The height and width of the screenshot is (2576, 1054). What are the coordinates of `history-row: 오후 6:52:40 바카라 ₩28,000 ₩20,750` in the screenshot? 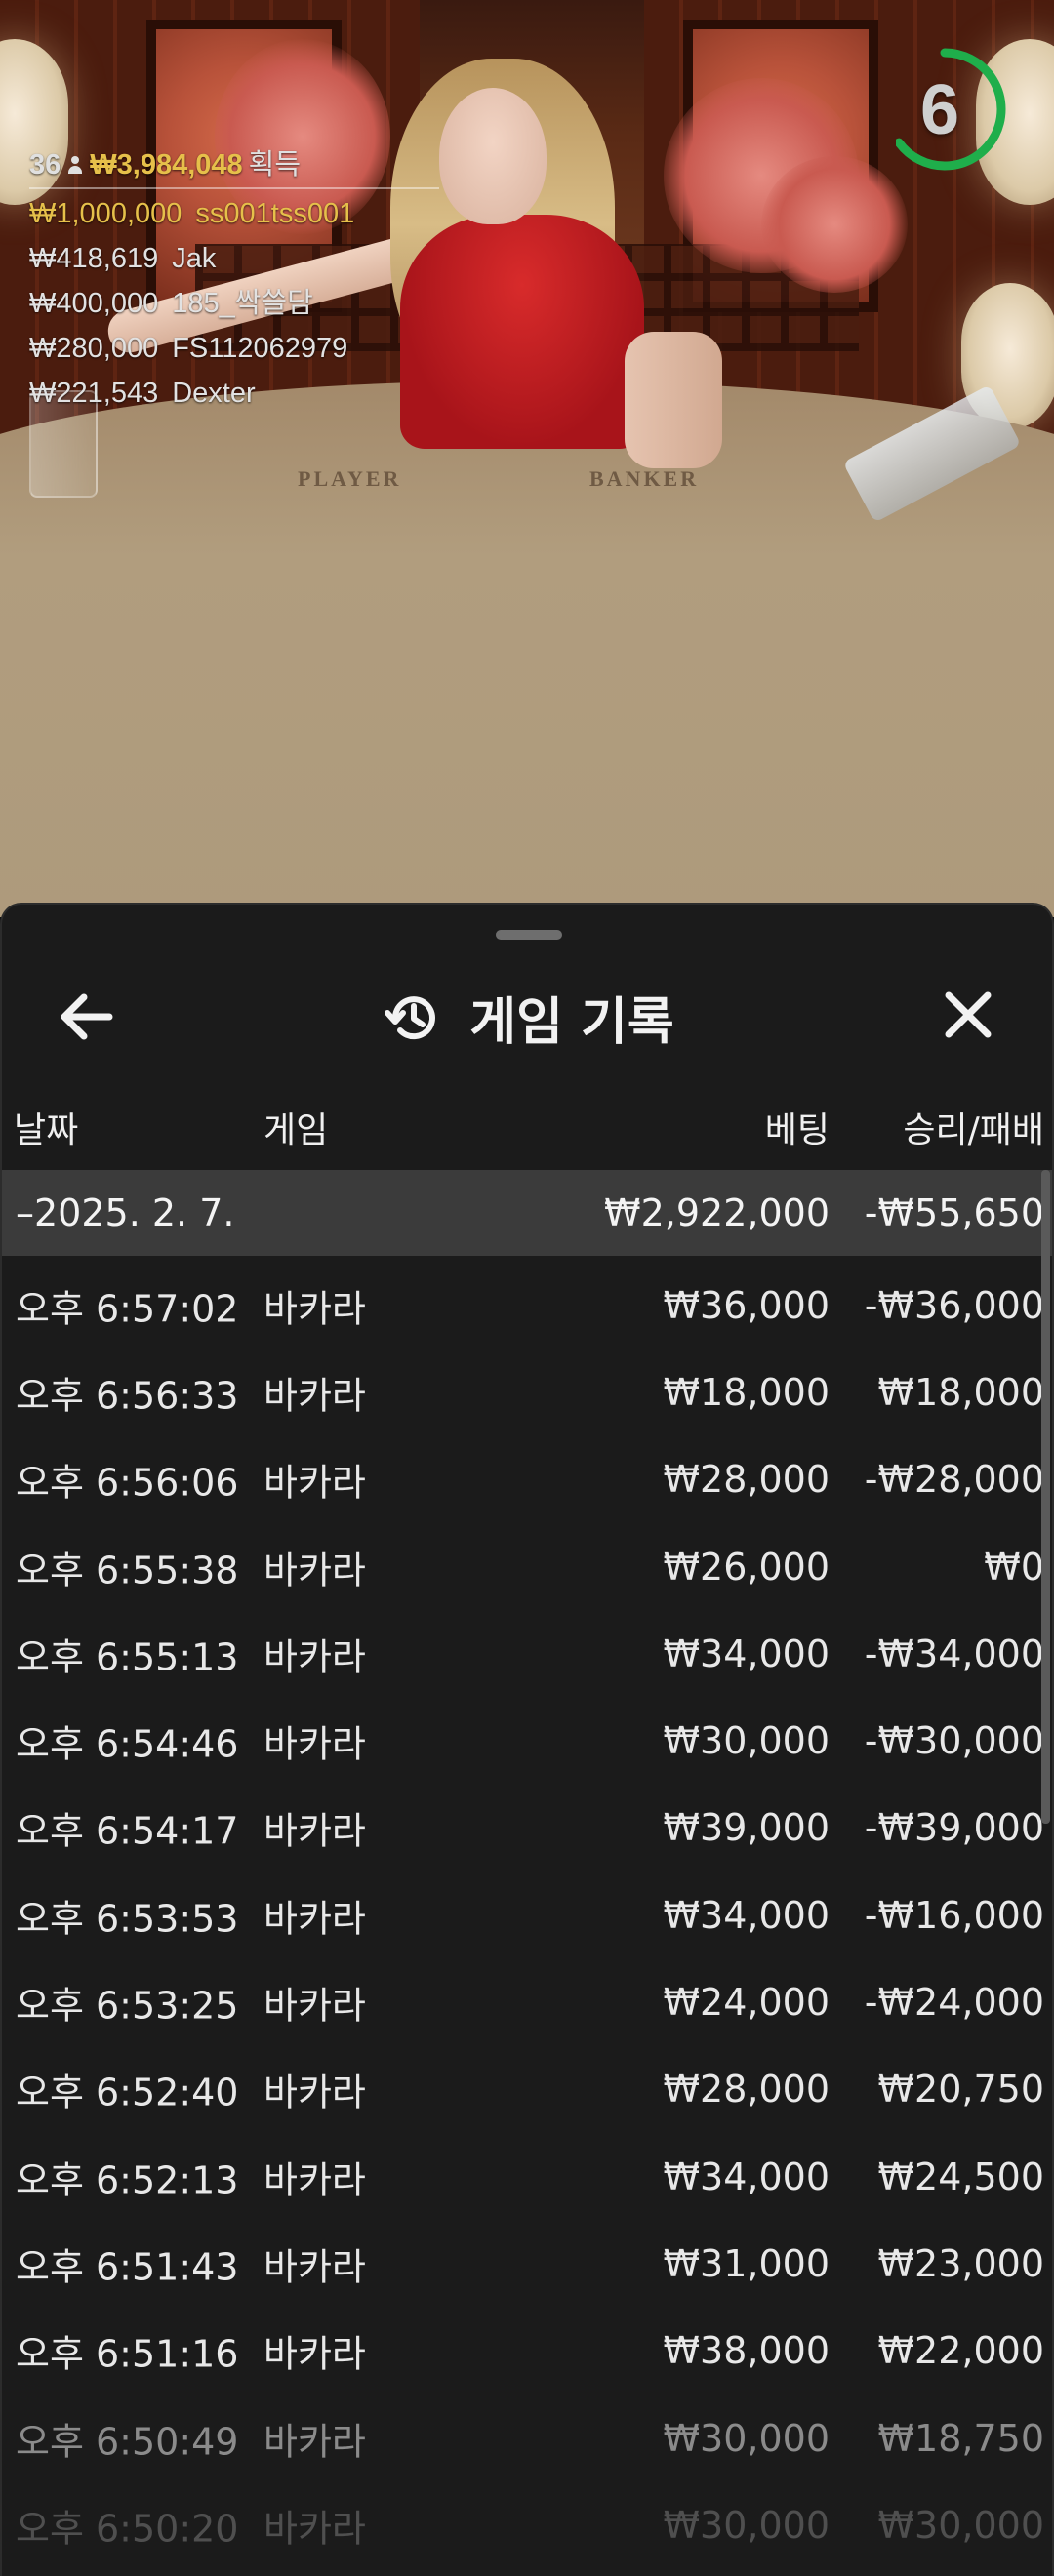 It's located at (527, 2089).